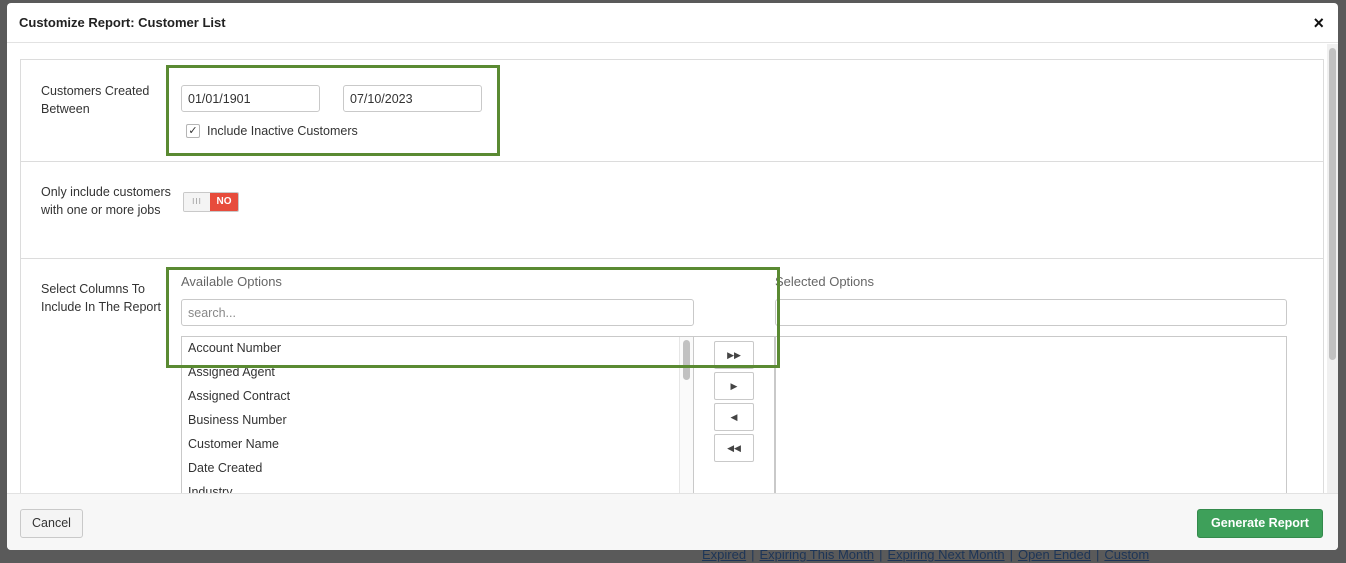 This screenshot has height=563, width=1346. What do you see at coordinates (412, 98) in the screenshot?
I see `end-date-input` at bounding box center [412, 98].